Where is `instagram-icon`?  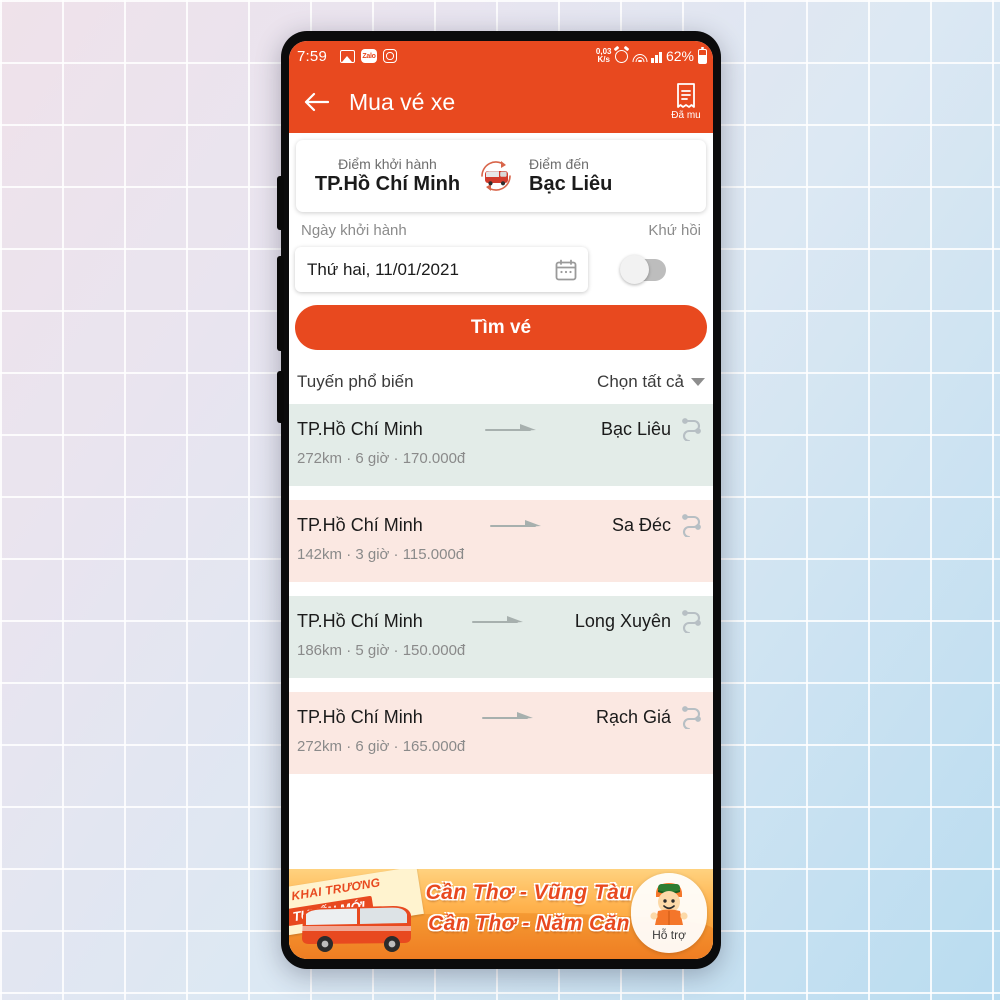
instagram-icon is located at coordinates (390, 56).